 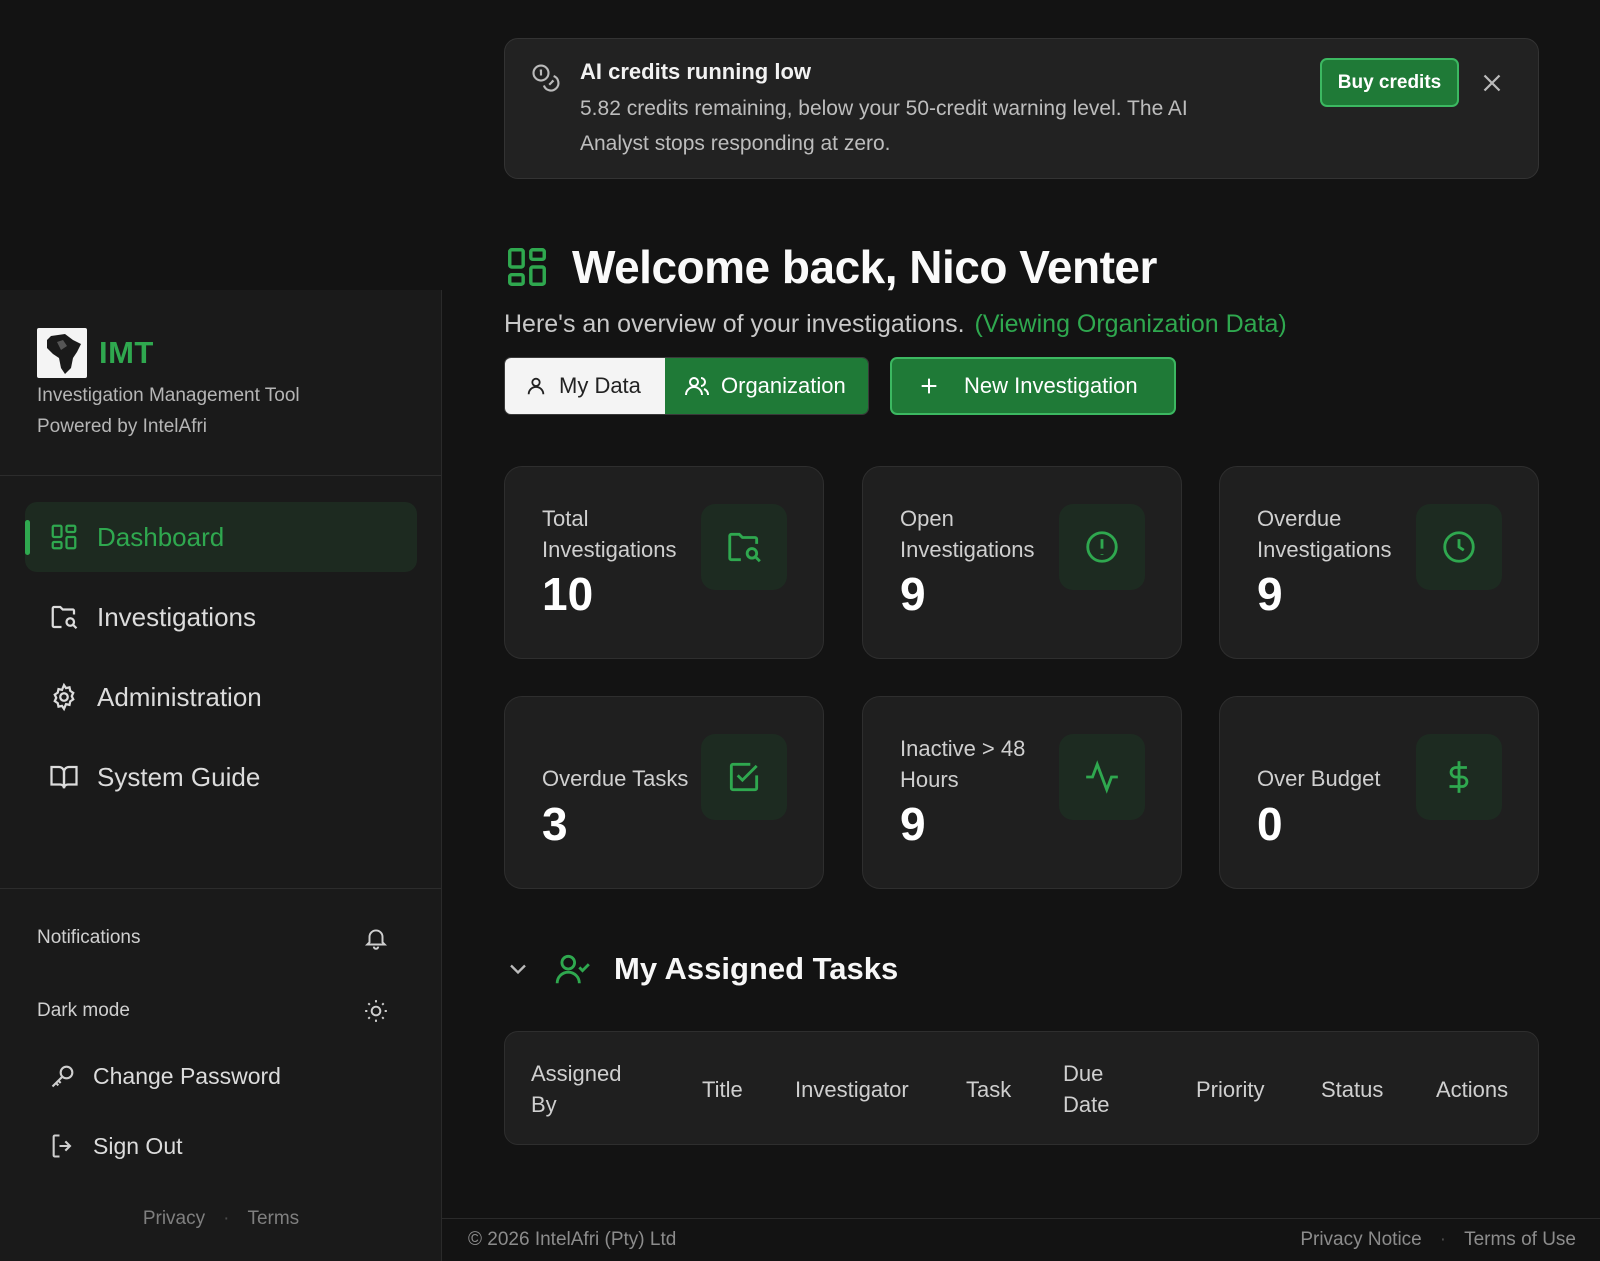 I want to click on gear-icon, so click(x=64, y=697).